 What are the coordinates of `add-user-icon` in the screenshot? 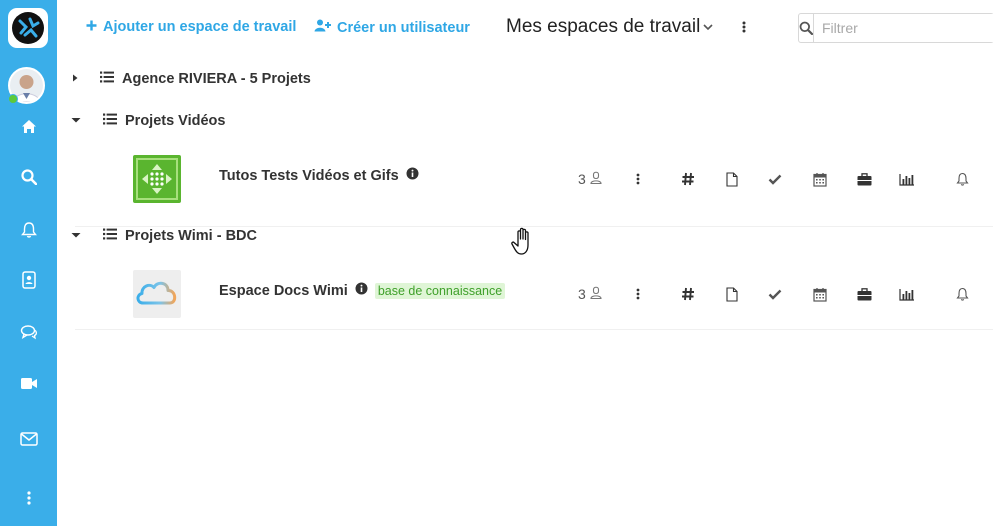 It's located at (322, 27).